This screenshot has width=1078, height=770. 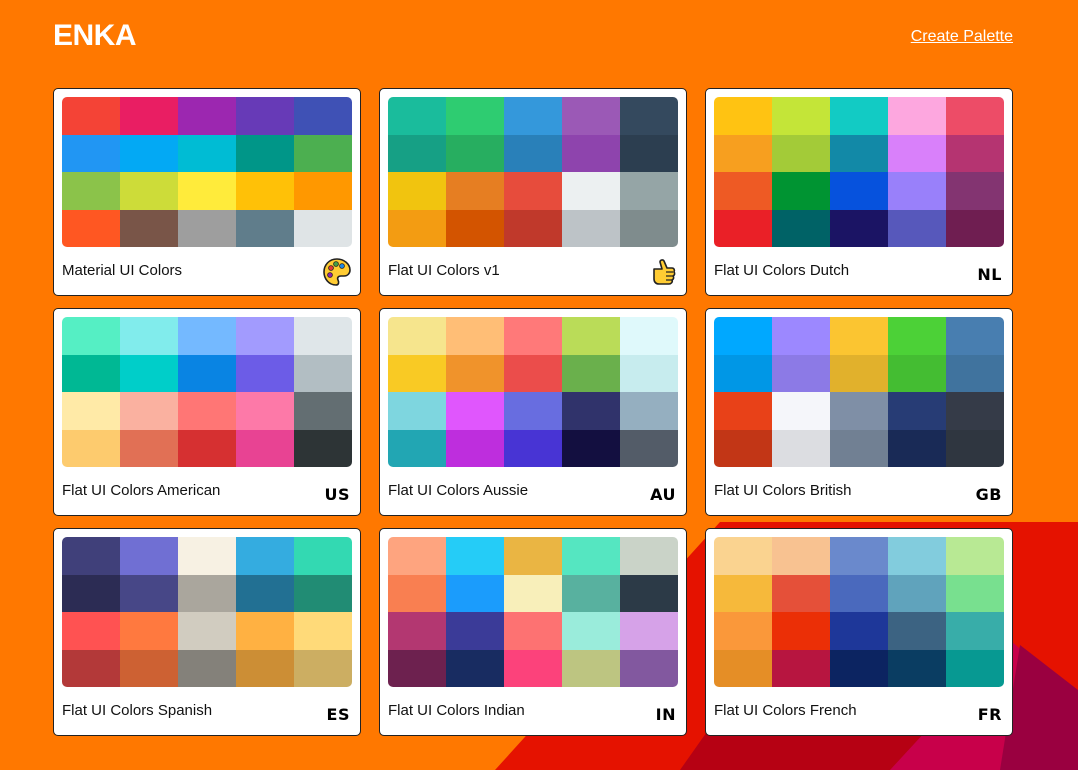 What do you see at coordinates (533, 192) in the screenshot?
I see `palette-card: Flat UI Colors v1` at bounding box center [533, 192].